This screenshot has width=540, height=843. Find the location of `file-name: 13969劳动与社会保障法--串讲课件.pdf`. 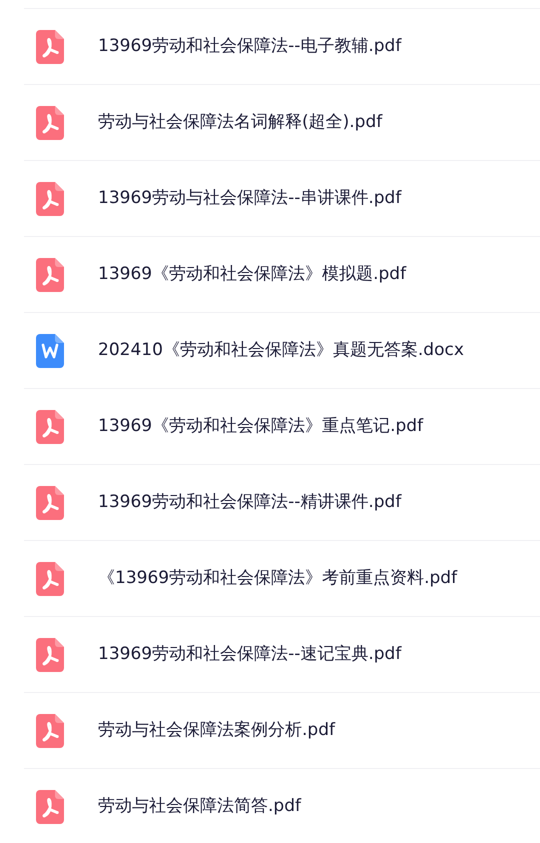

file-name: 13969劳动与社会保障法--串讲课件.pdf is located at coordinates (250, 199).